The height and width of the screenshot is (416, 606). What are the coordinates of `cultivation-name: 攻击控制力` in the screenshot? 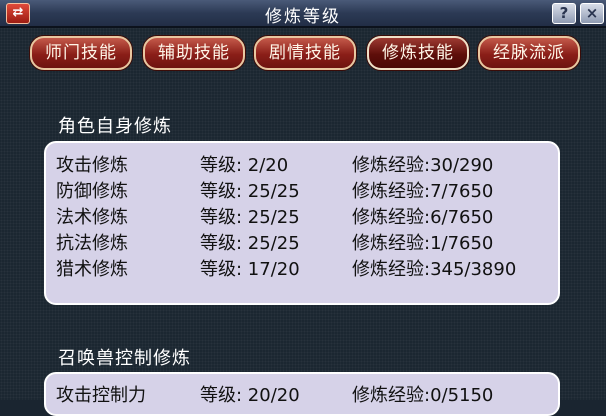 It's located at (101, 395).